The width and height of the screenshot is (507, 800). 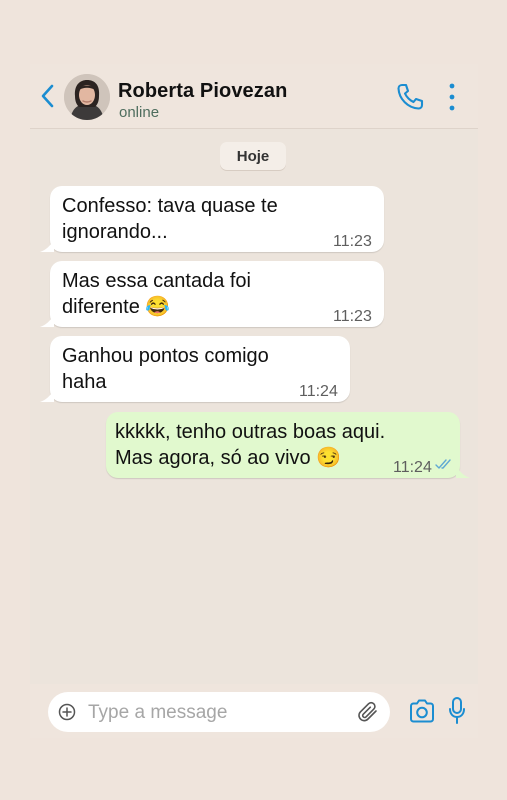 I want to click on message-text: Ganhou pontos comigo haha, so click(x=165, y=369).